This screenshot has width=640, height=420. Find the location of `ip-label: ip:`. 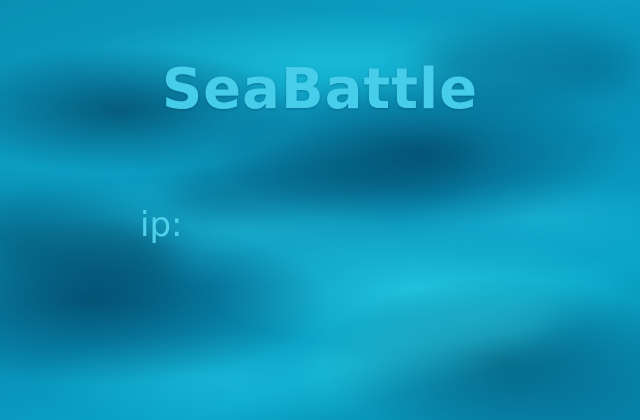

ip-label: ip: is located at coordinates (161, 225).